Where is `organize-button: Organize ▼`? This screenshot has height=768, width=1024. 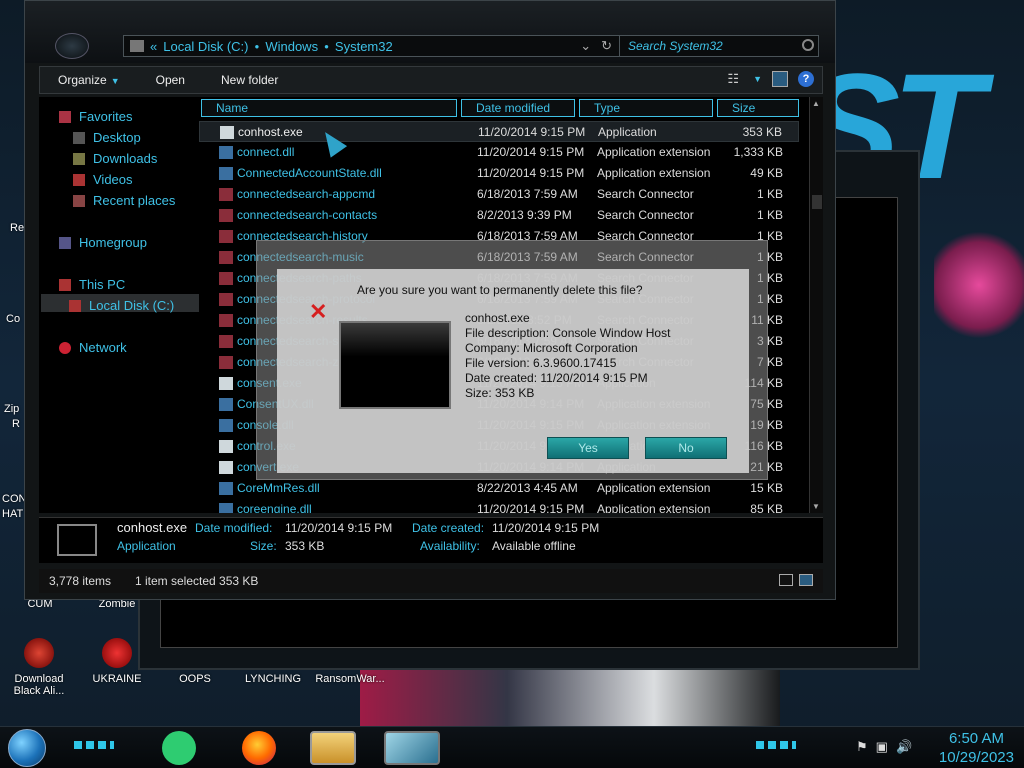
organize-button: Organize ▼ is located at coordinates (89, 80).